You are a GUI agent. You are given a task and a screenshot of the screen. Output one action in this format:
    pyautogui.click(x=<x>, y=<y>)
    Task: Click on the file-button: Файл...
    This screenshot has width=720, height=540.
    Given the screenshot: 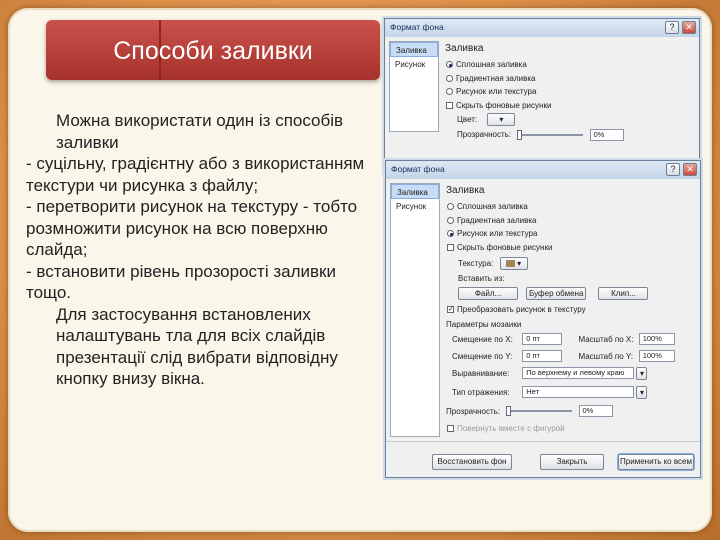 What is the action you would take?
    pyautogui.click(x=488, y=293)
    